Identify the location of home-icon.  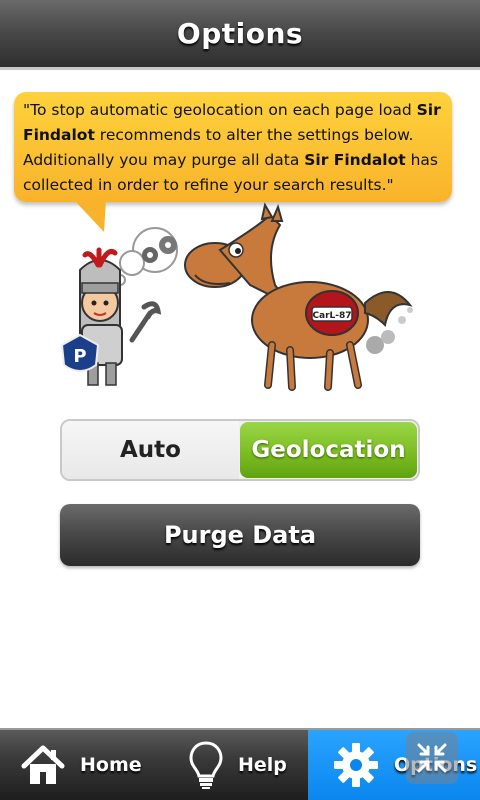
(43, 764).